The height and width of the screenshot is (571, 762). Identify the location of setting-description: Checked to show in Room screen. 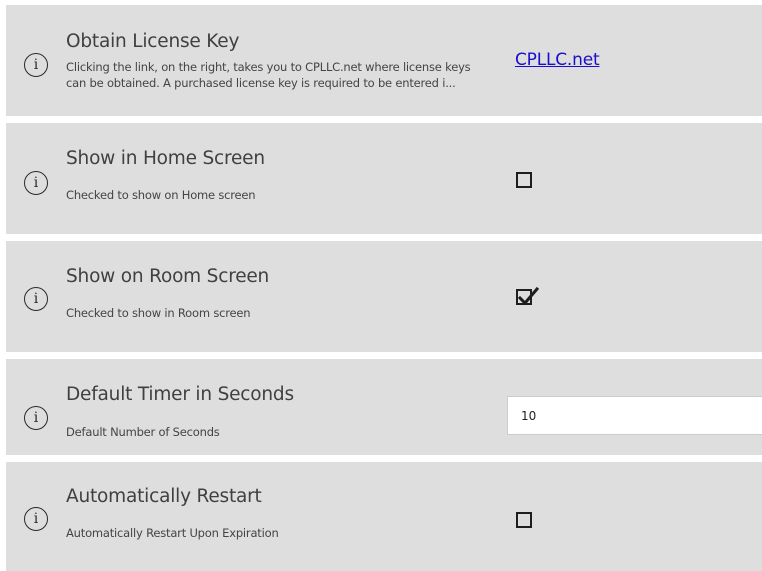
(158, 313).